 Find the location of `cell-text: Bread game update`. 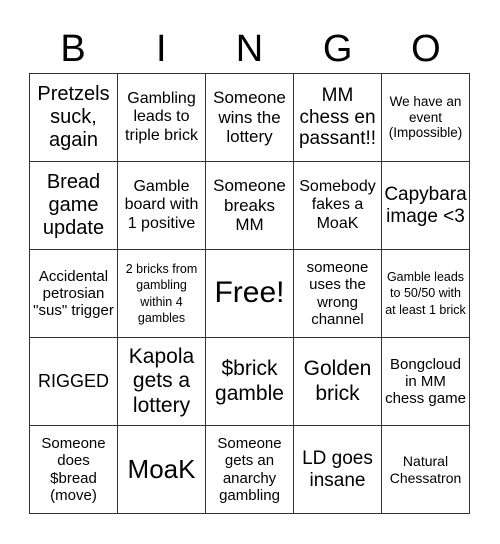

cell-text: Bread game update is located at coordinates (73, 205).